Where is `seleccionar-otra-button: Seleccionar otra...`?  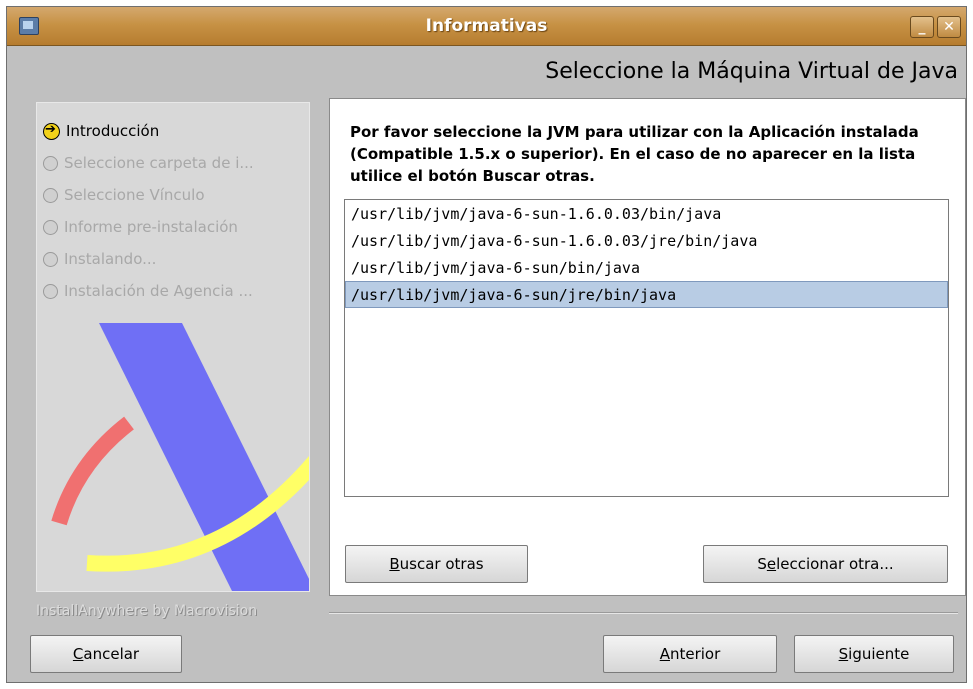
seleccionar-otra-button: Seleccionar otra... is located at coordinates (825, 564).